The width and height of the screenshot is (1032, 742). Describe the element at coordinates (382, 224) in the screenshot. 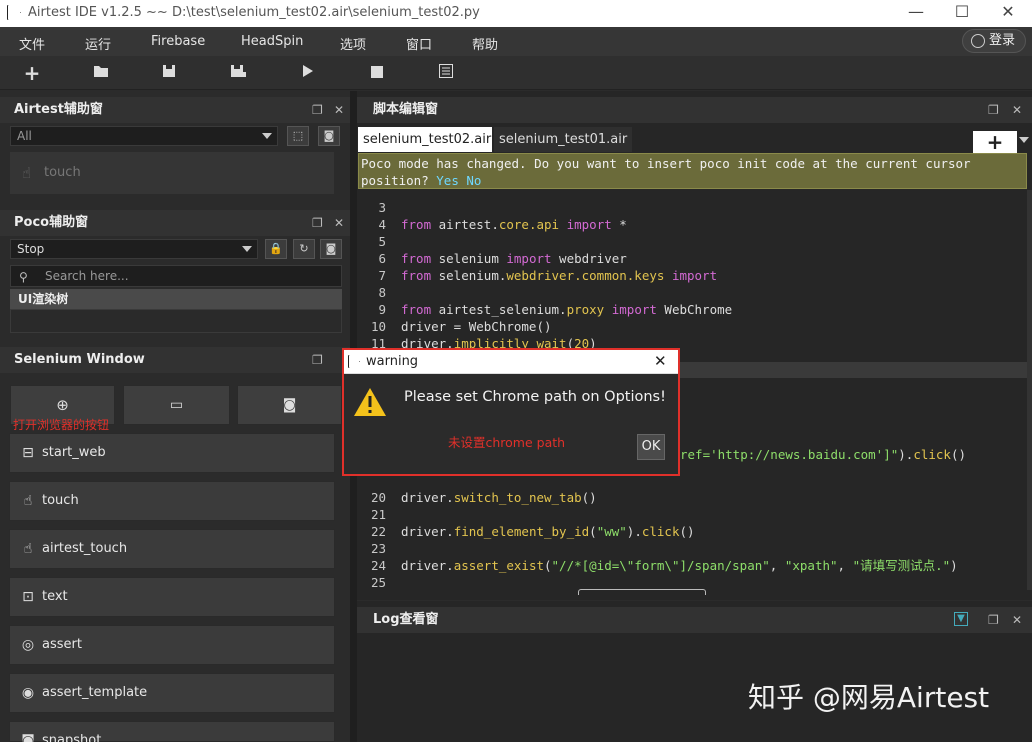

I see `line-number: 4` at that location.